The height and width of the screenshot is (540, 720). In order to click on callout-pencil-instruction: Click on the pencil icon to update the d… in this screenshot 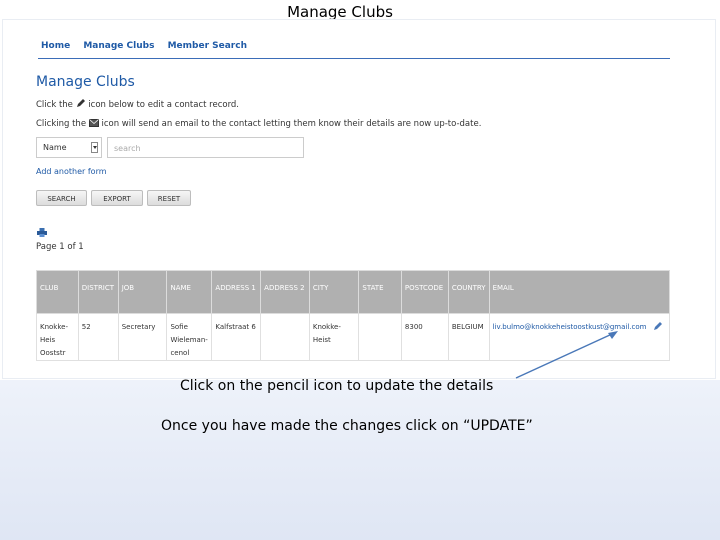, I will do `click(337, 386)`.